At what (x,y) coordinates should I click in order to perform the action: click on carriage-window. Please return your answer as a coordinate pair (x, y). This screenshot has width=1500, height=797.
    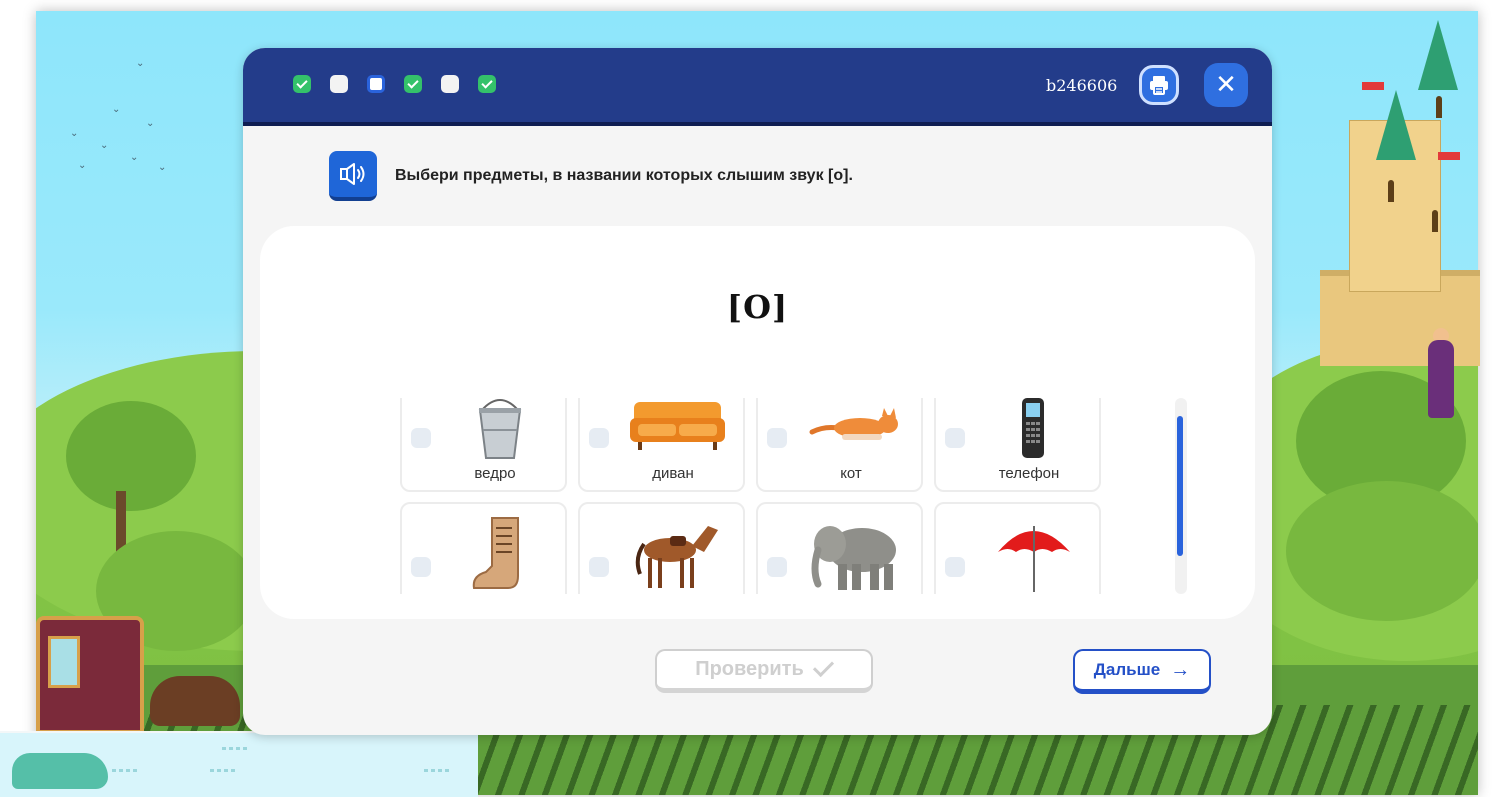
    Looking at the image, I should click on (64, 662).